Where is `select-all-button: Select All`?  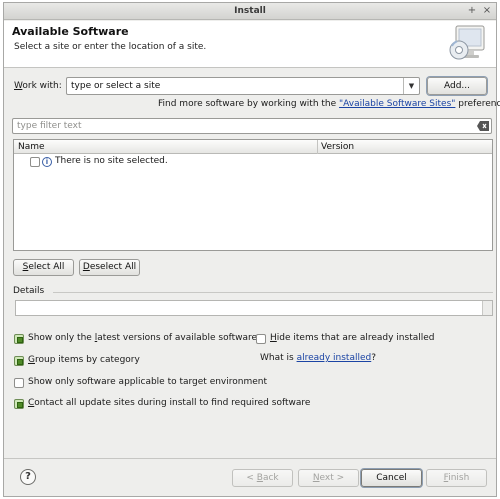
select-all-button: Select All is located at coordinates (43, 267).